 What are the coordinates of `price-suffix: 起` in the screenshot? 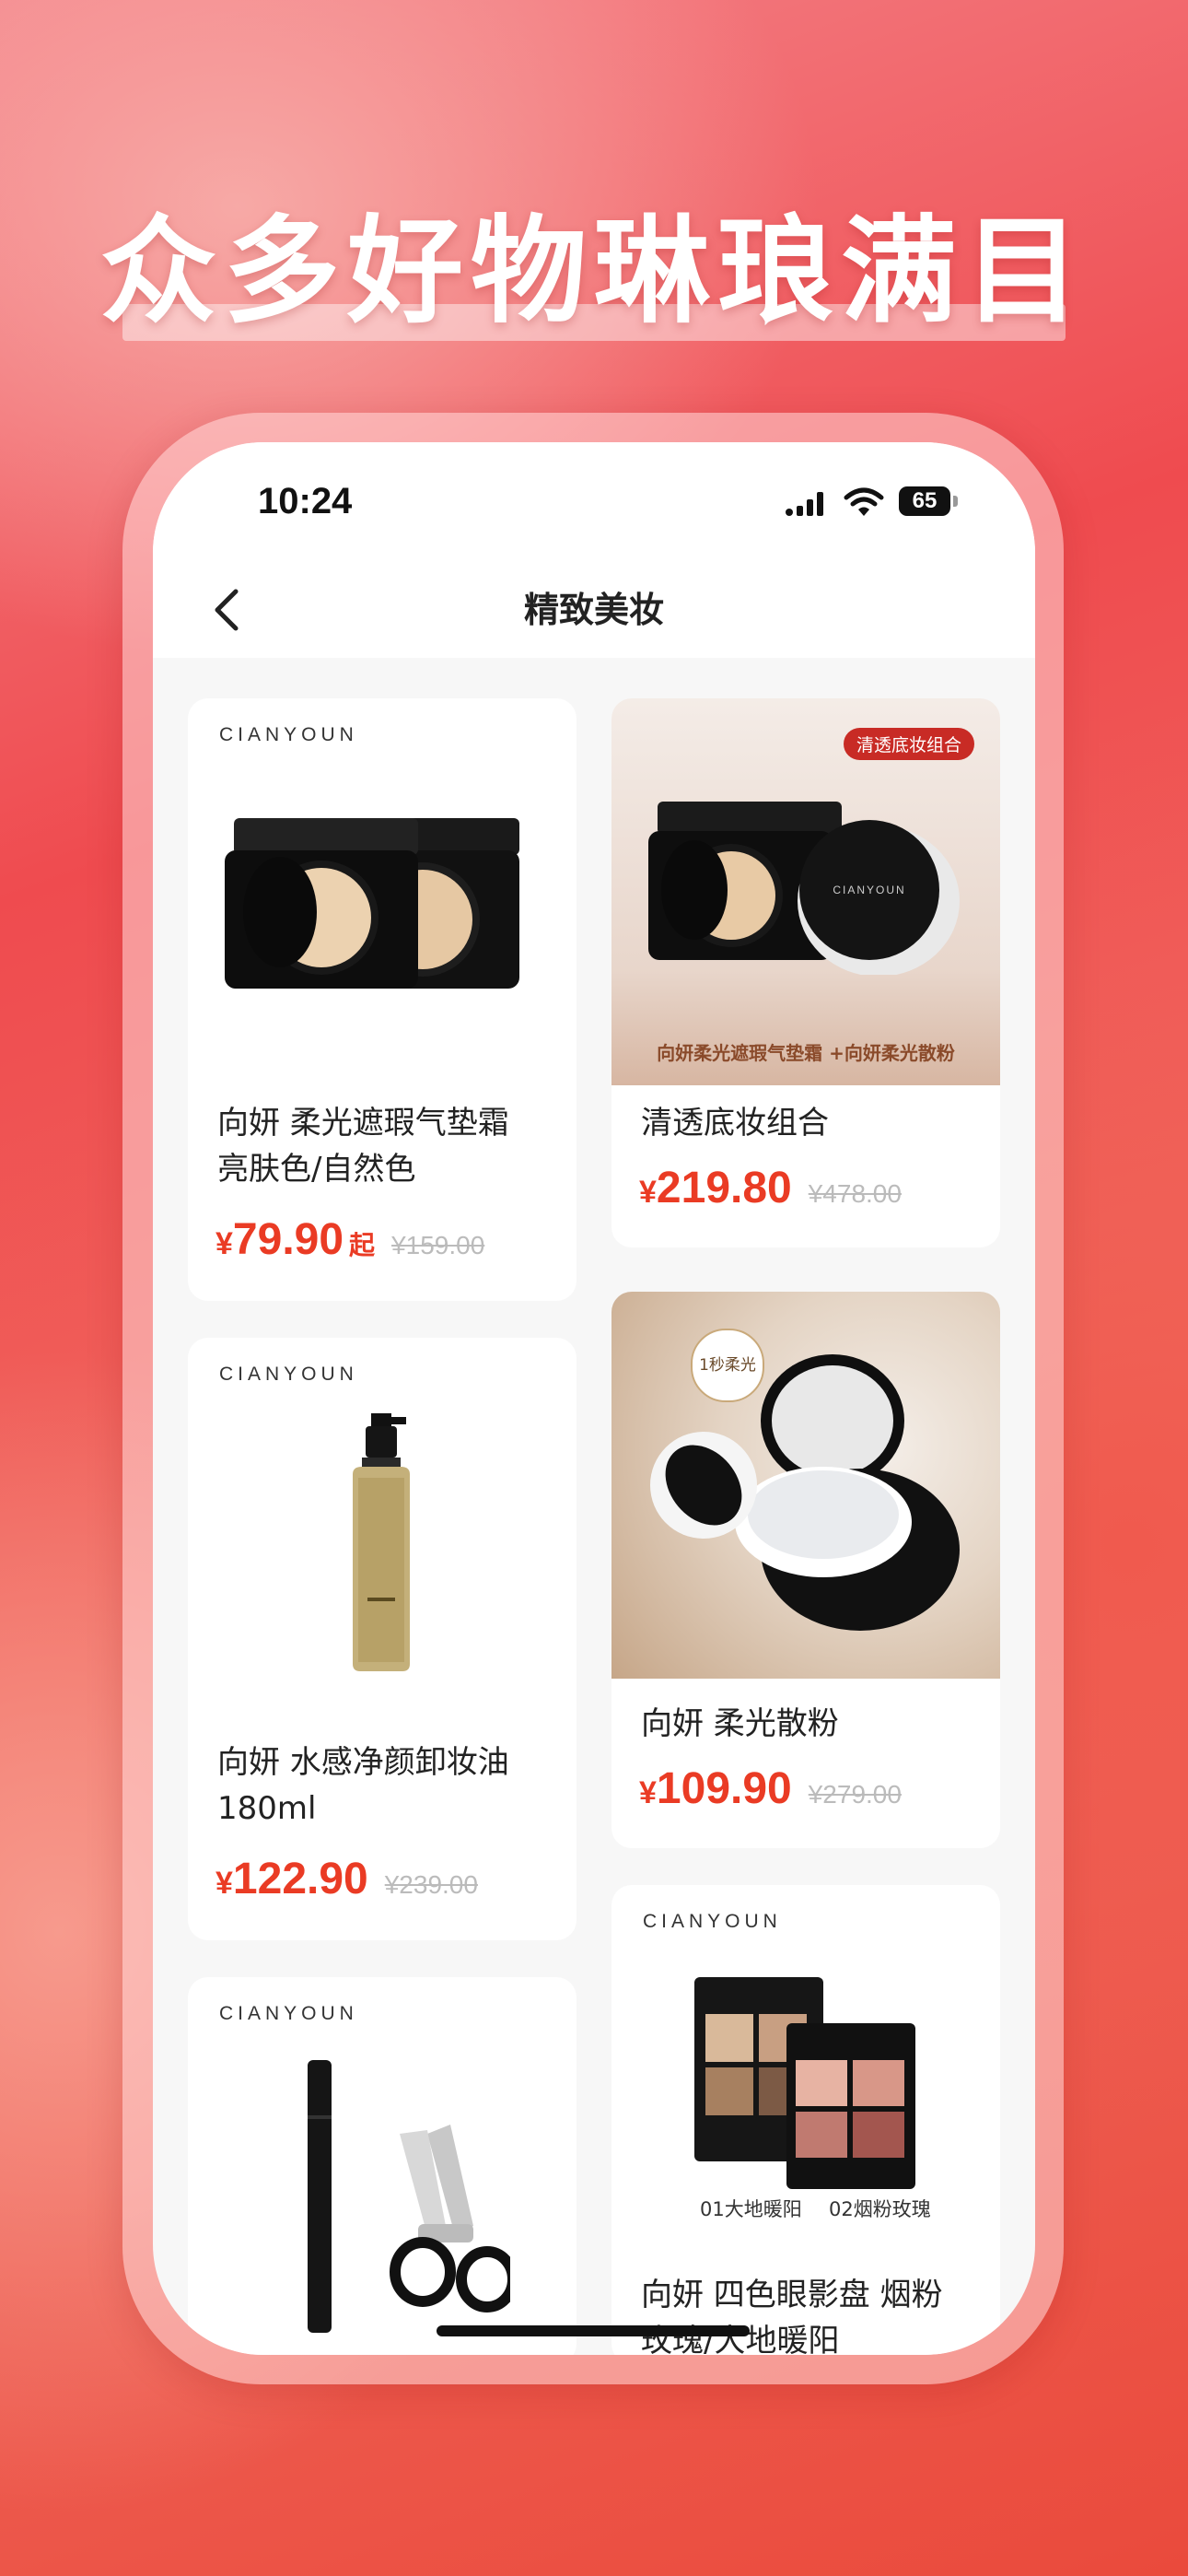 It's located at (362, 1245).